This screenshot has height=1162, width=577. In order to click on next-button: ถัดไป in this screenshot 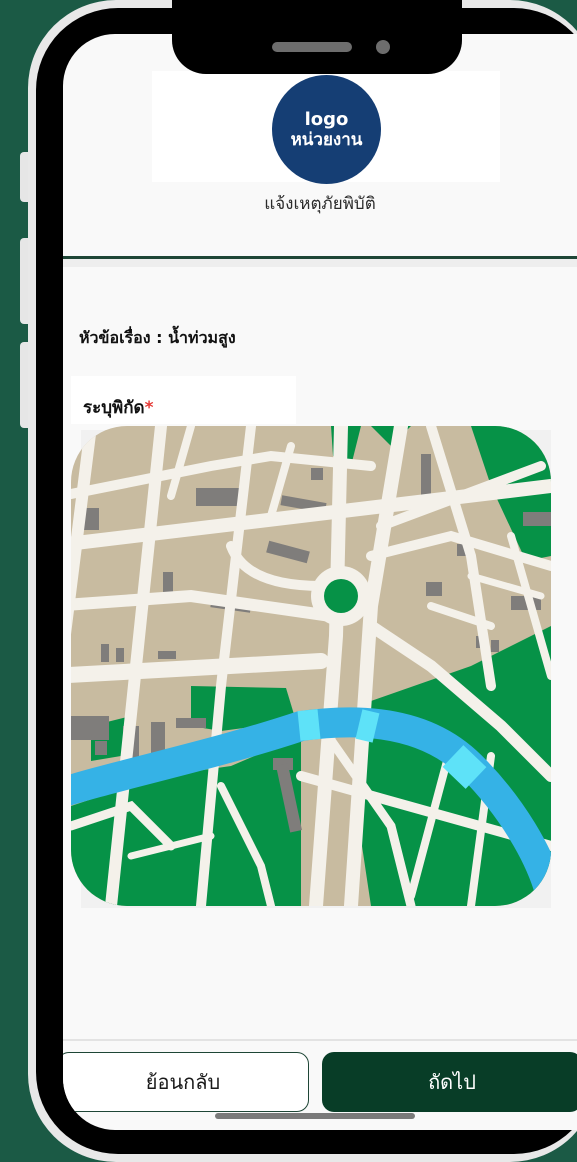, I will do `click(449, 1082)`.